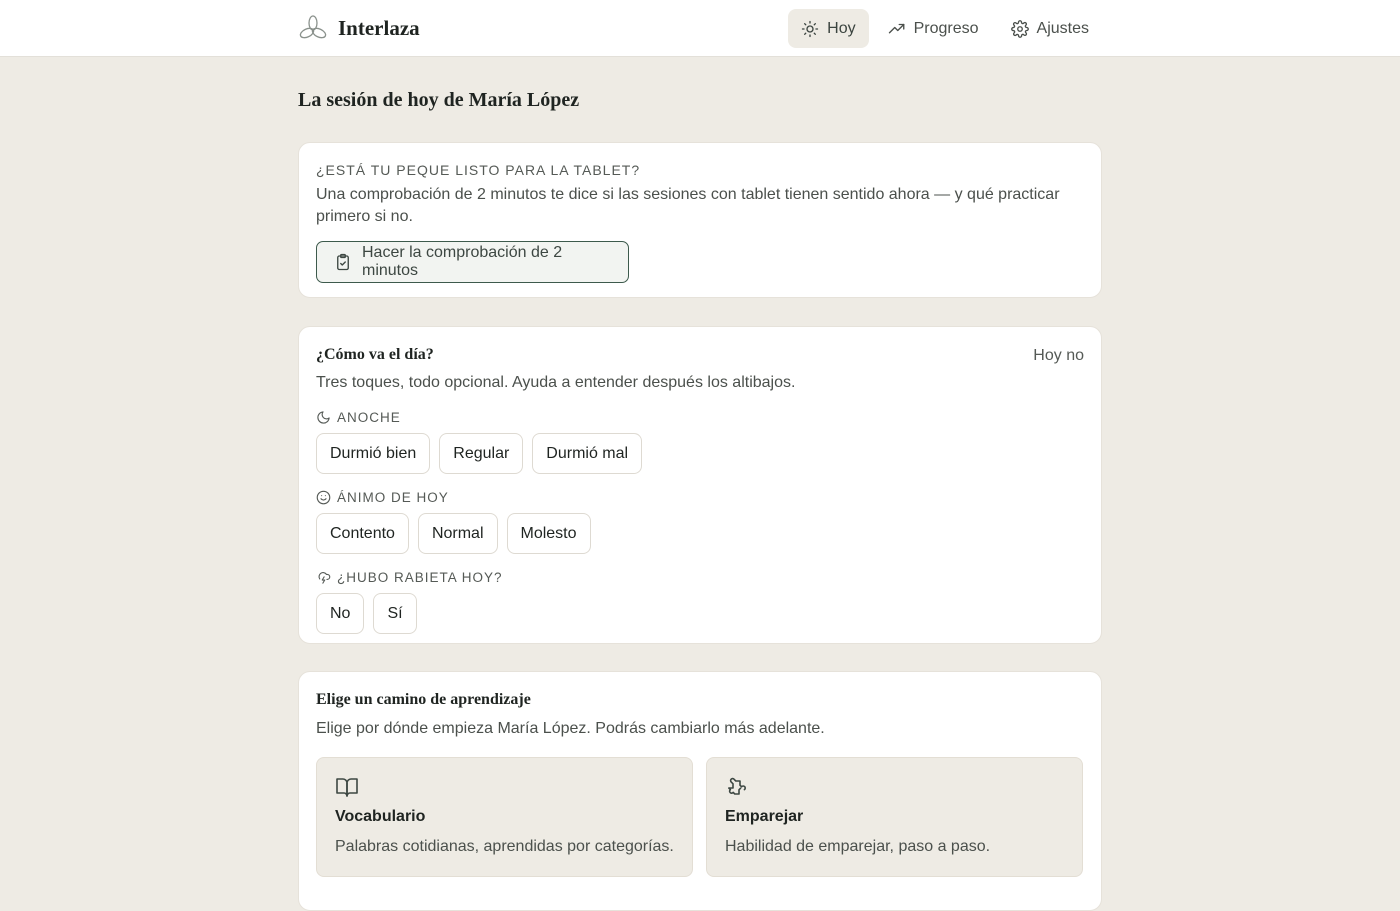 The image size is (1400, 911). I want to click on option-regular: Regular, so click(481, 453).